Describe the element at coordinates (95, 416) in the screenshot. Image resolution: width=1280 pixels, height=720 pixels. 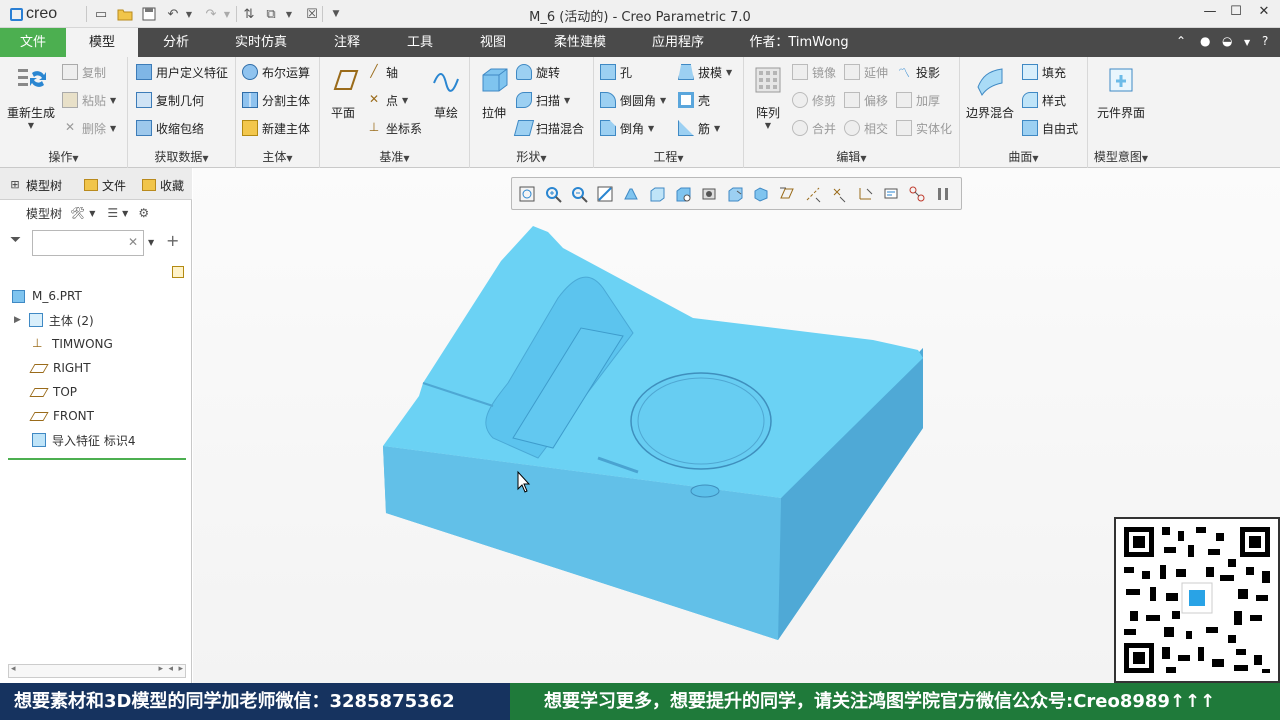
I see `tree-item-front: FRONT` at that location.